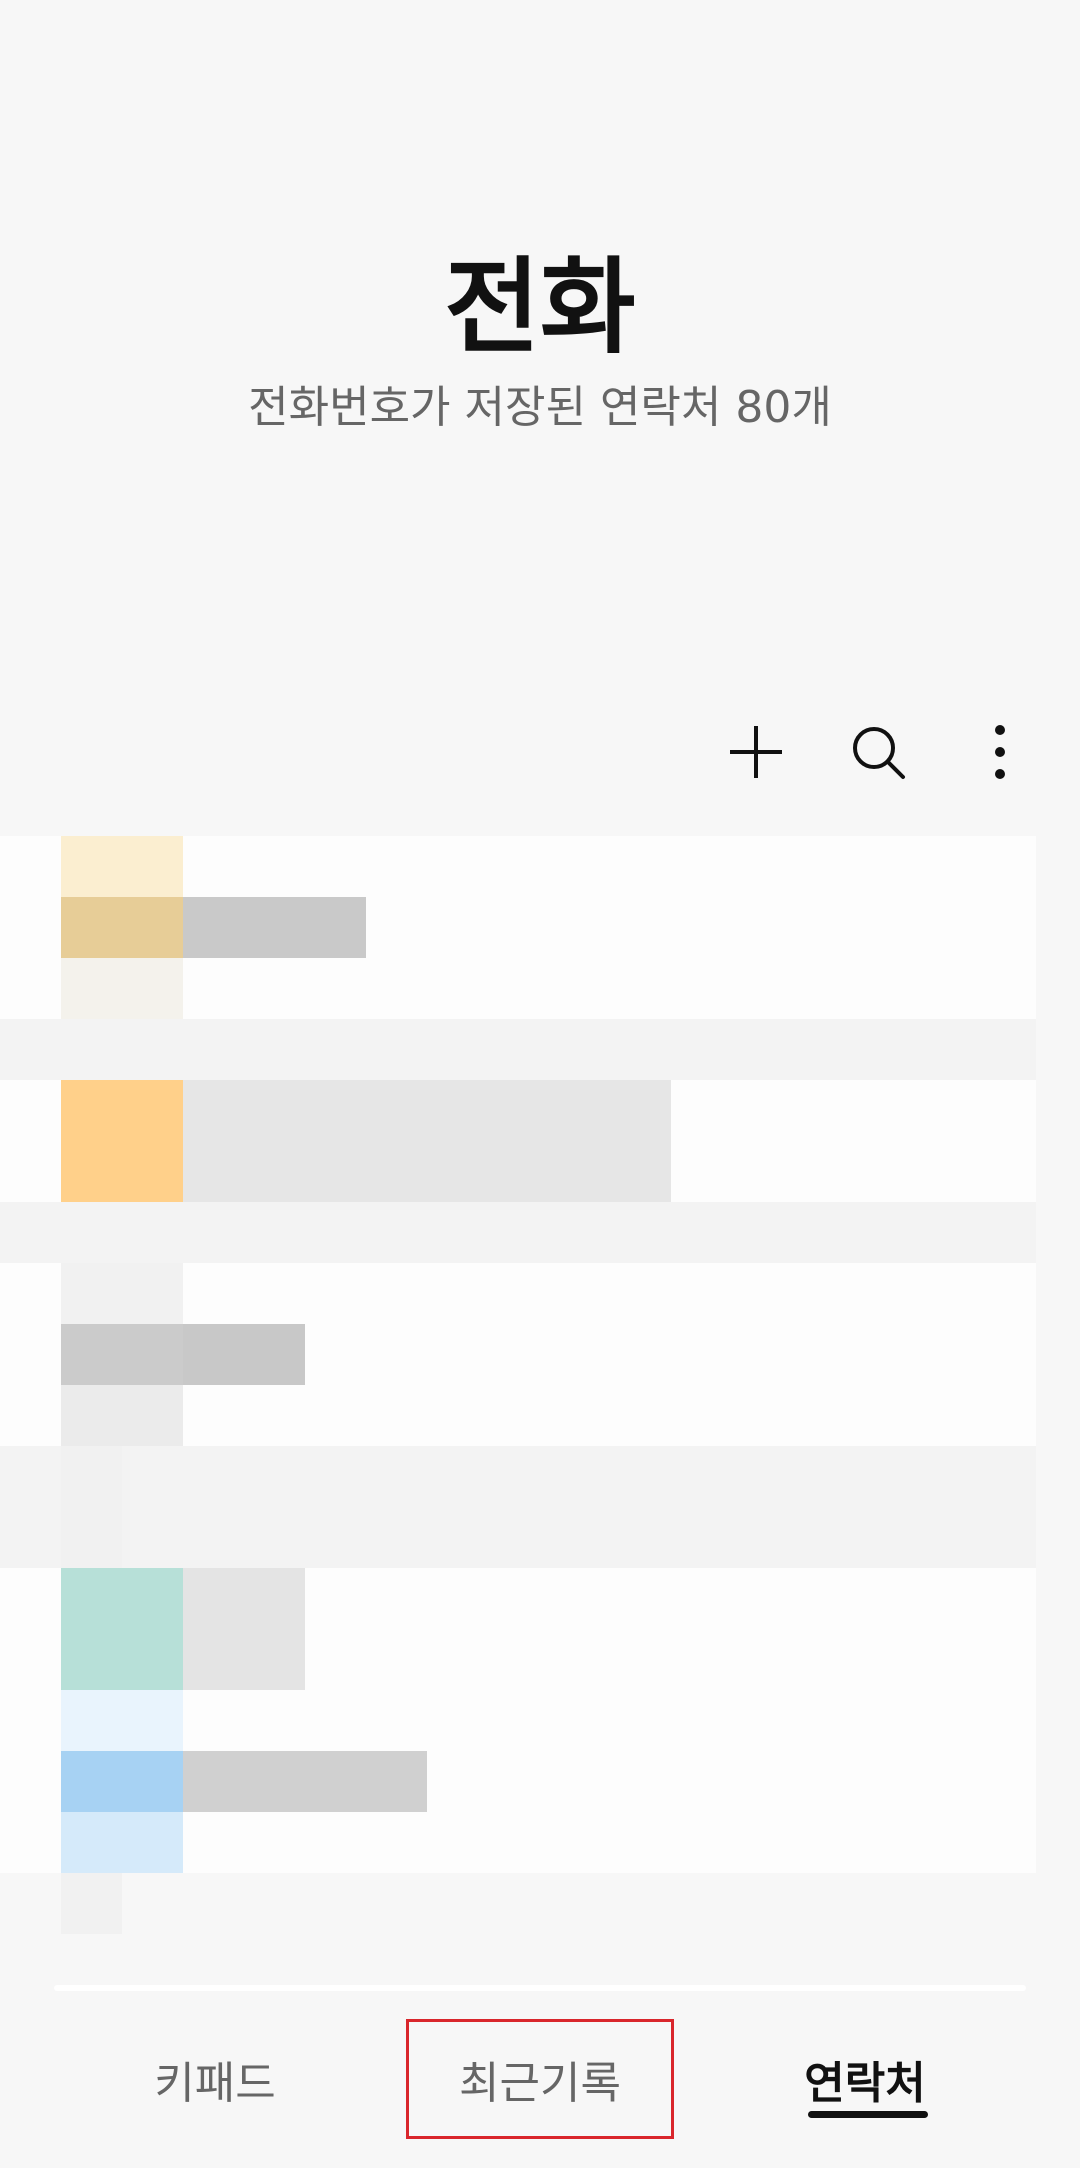 The height and width of the screenshot is (2168, 1080). I want to click on search-icon, so click(879, 753).